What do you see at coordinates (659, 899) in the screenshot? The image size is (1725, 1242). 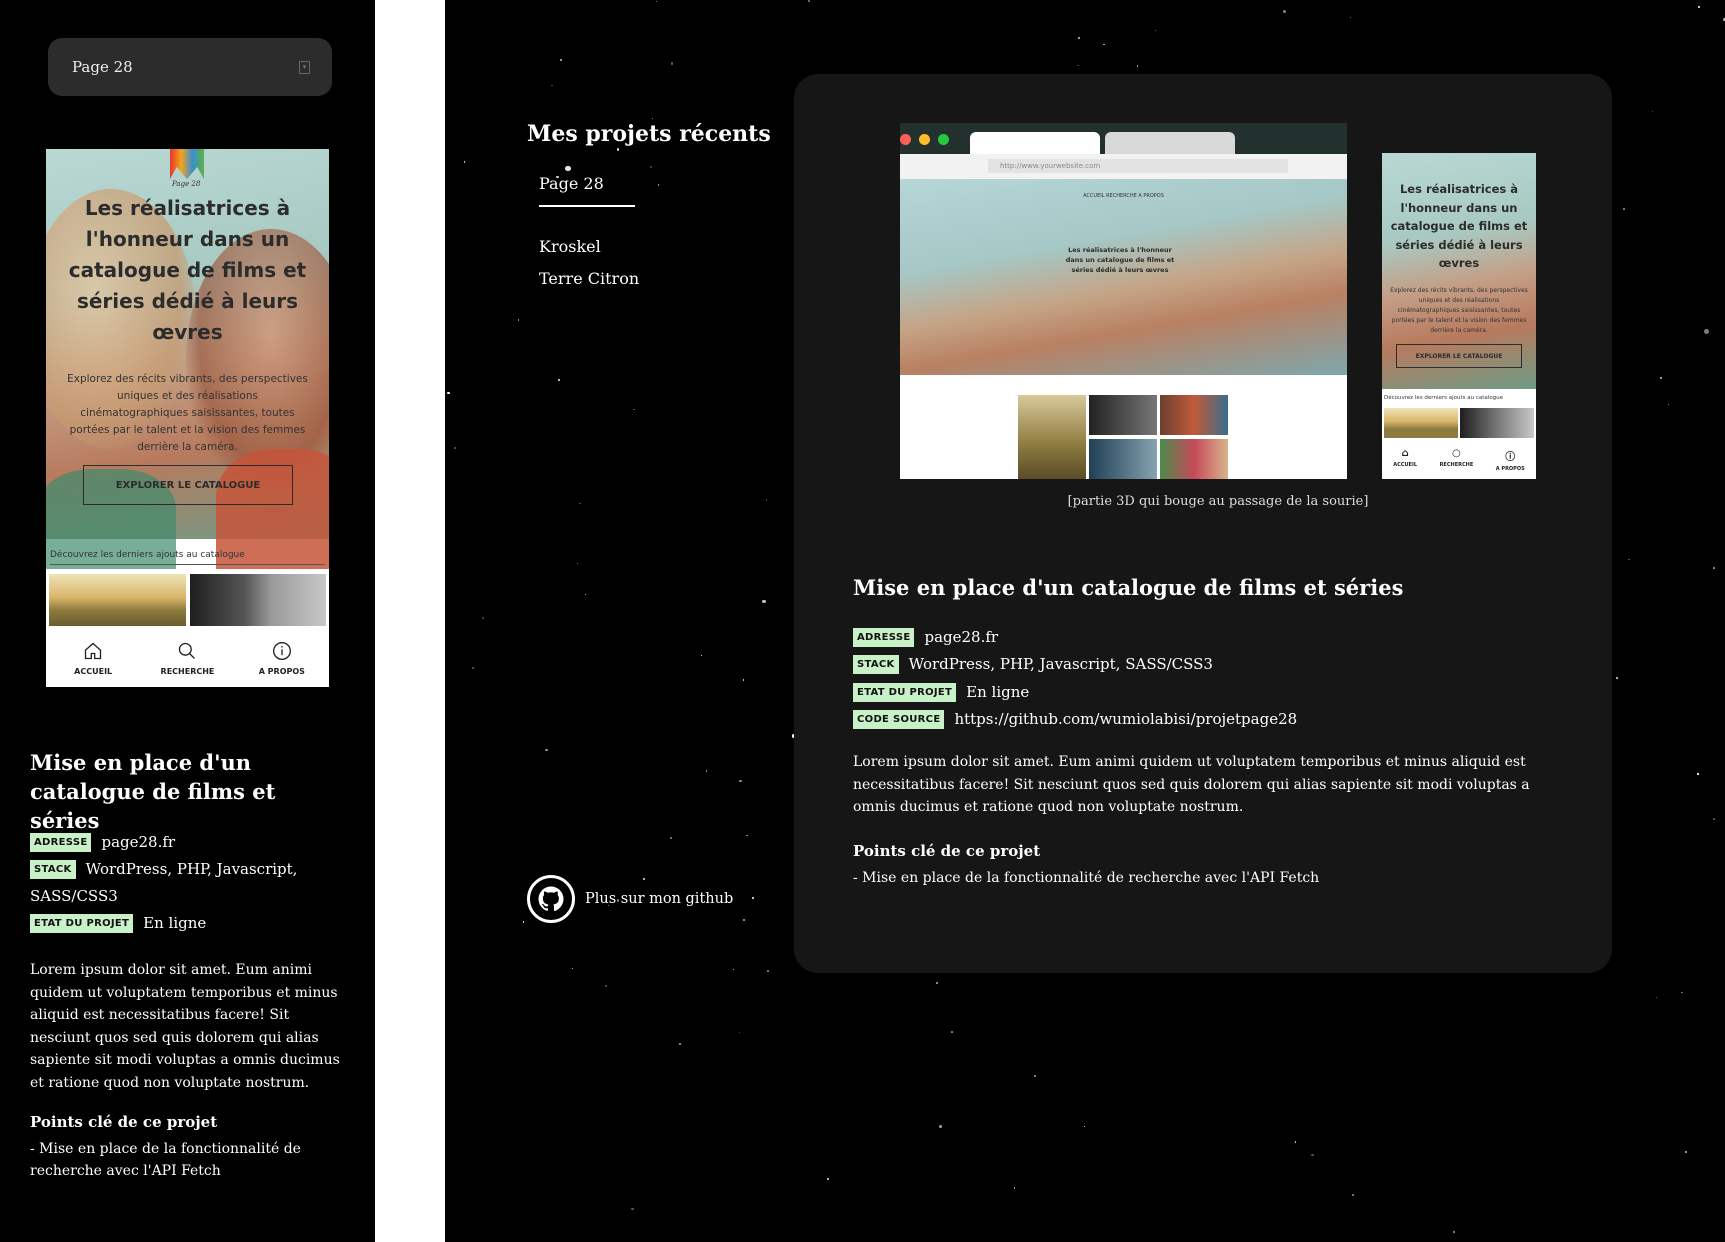 I see `github-label: Plus sur mon github` at bounding box center [659, 899].